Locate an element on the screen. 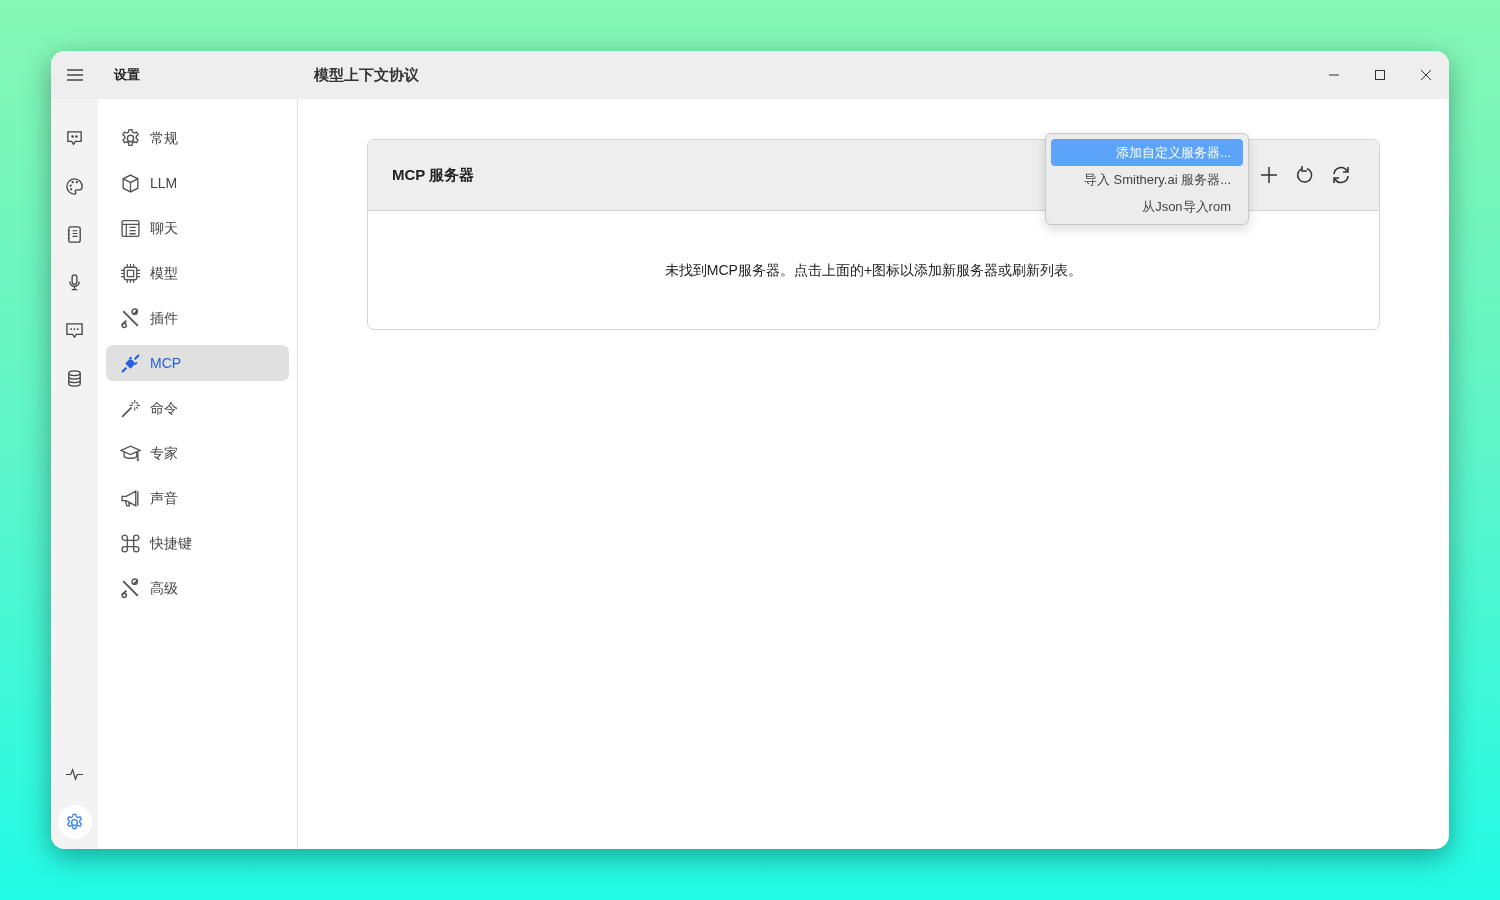 Image resolution: width=1500 pixels, height=900 pixels. sidebar-item: 插件 is located at coordinates (197, 318).